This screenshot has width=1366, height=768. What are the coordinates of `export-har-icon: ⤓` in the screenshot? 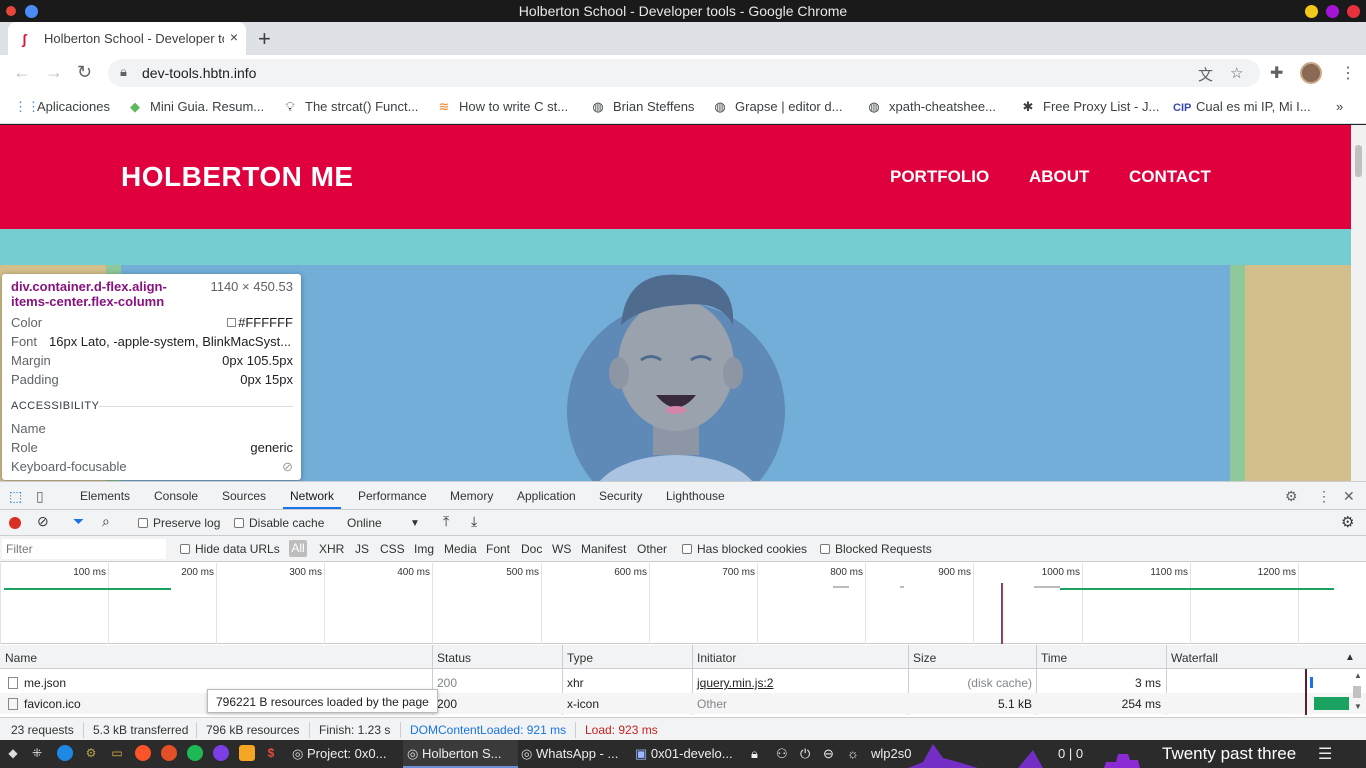 It's located at (474, 521).